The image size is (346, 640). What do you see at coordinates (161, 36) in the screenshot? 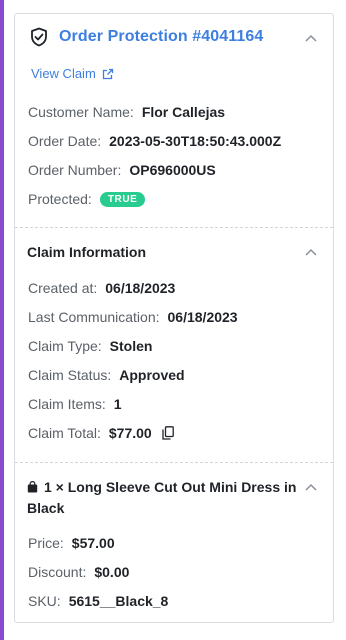
I see `order-title: Order Protection #4041164` at bounding box center [161, 36].